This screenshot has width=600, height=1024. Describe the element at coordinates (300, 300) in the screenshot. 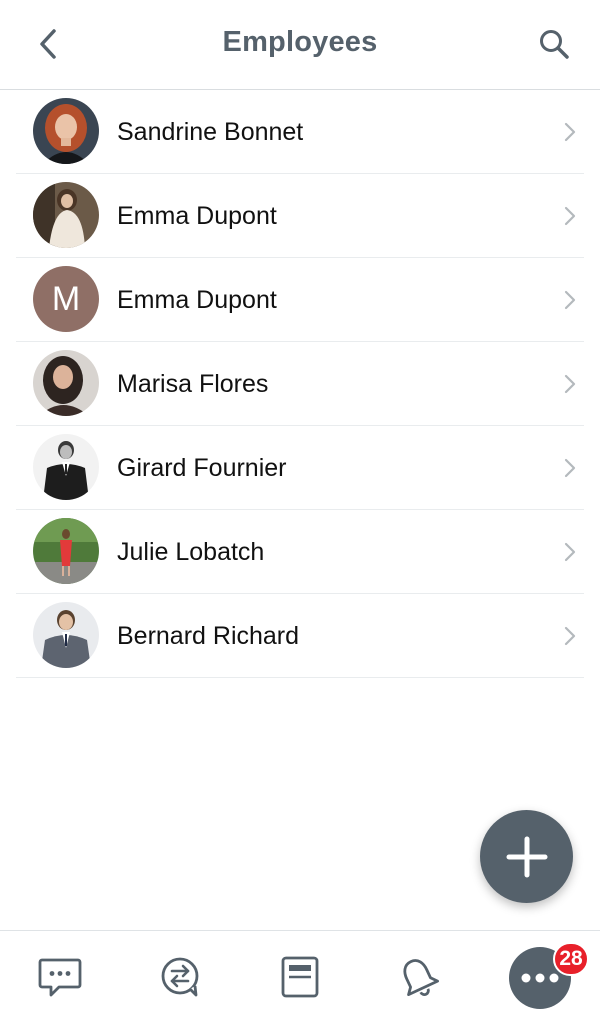

I see `employee-row: M Emma Dupont` at that location.